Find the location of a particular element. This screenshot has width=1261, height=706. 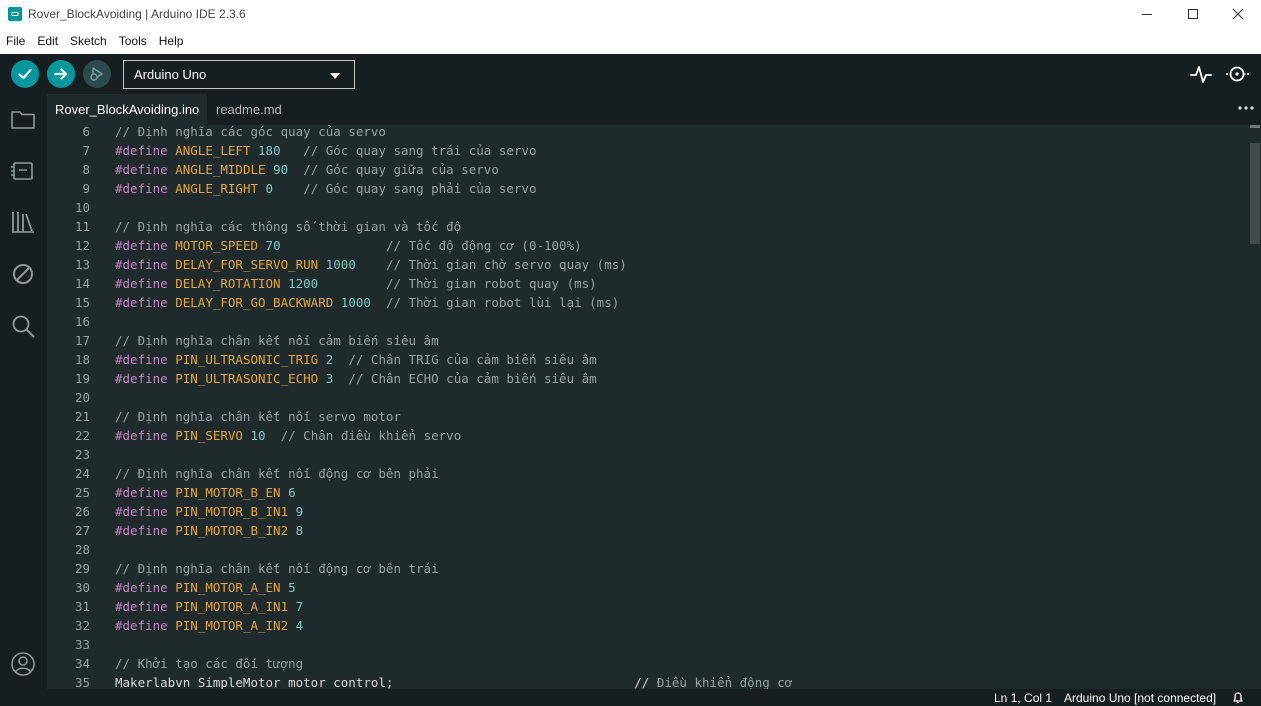

line-number: 28 is located at coordinates (82, 549).